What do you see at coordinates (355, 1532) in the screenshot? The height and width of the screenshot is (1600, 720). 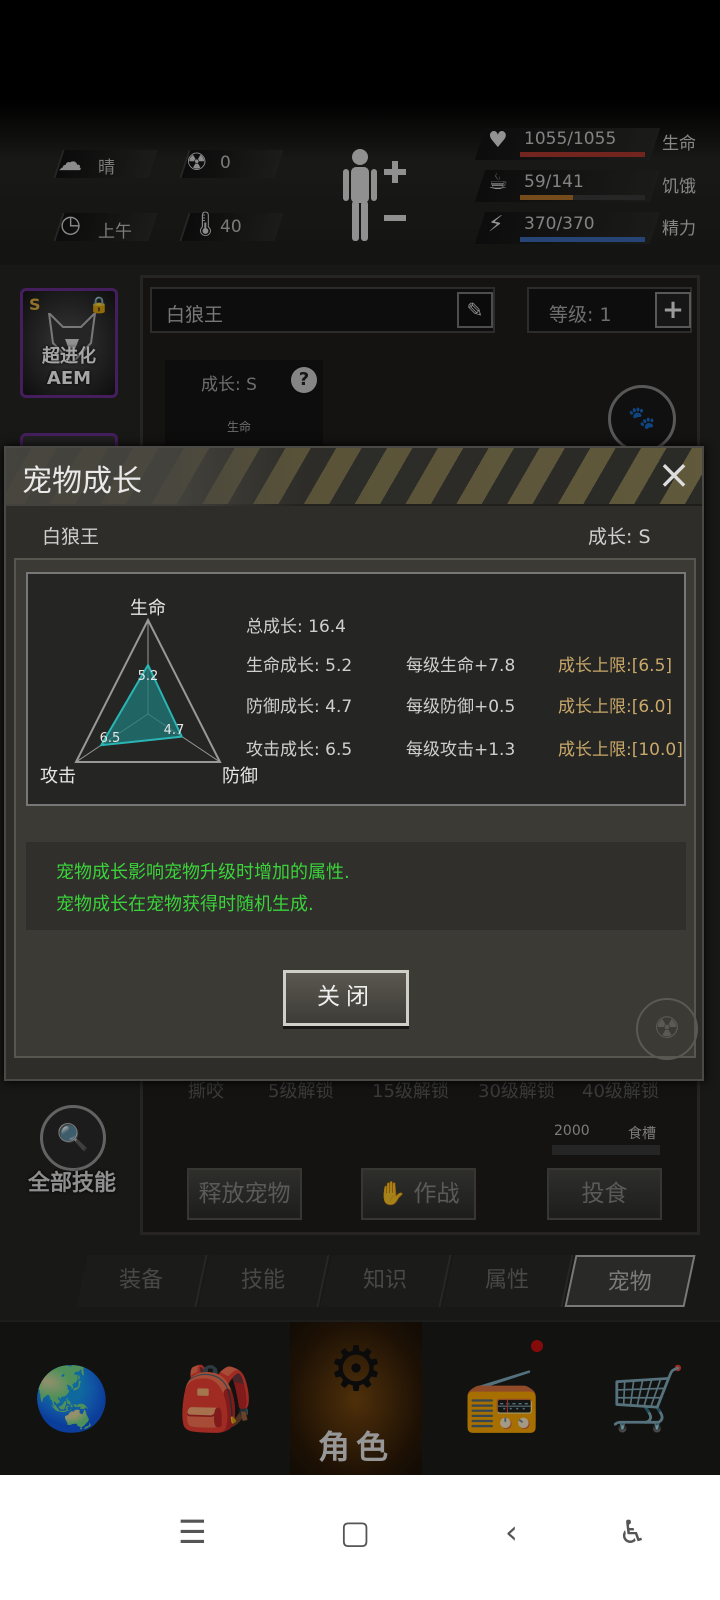 I see `home-icon: ▢` at bounding box center [355, 1532].